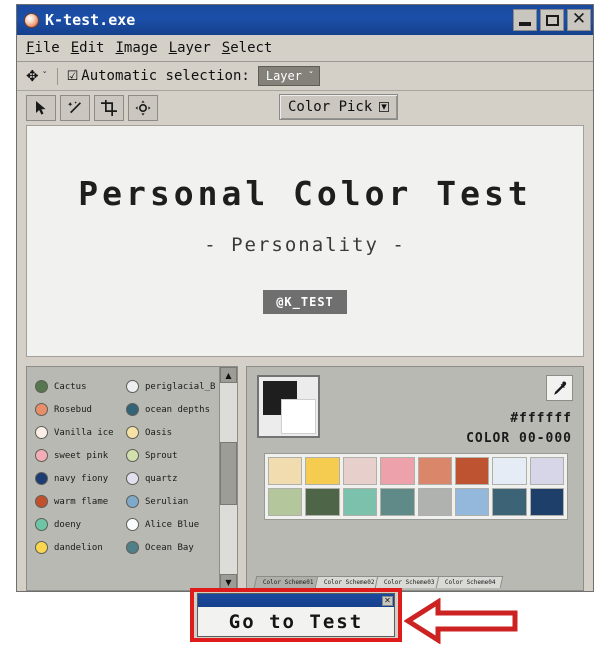 The image size is (610, 650). Describe the element at coordinates (251, 48) in the screenshot. I see `menu-label: elect` at that location.